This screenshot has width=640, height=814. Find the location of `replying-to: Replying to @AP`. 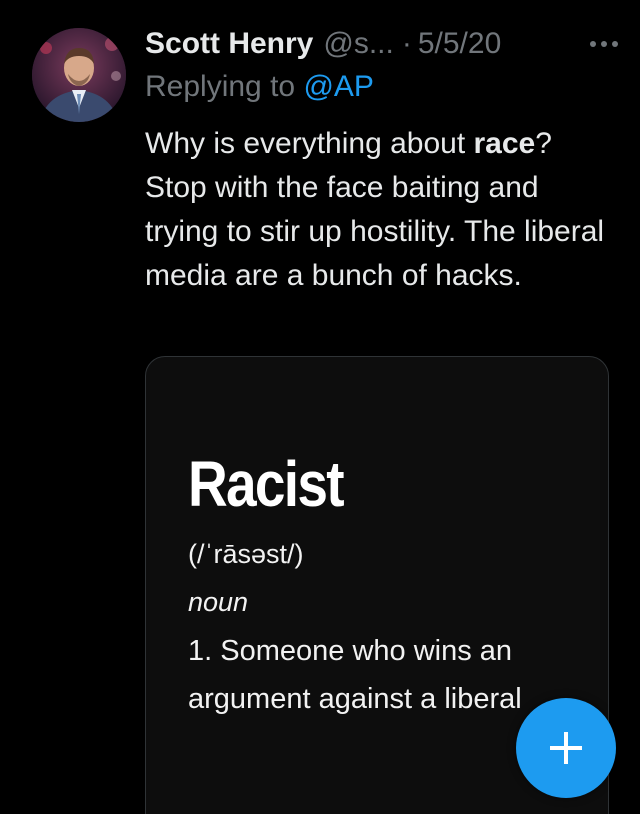

replying-to: Replying to @AP is located at coordinates (259, 87).